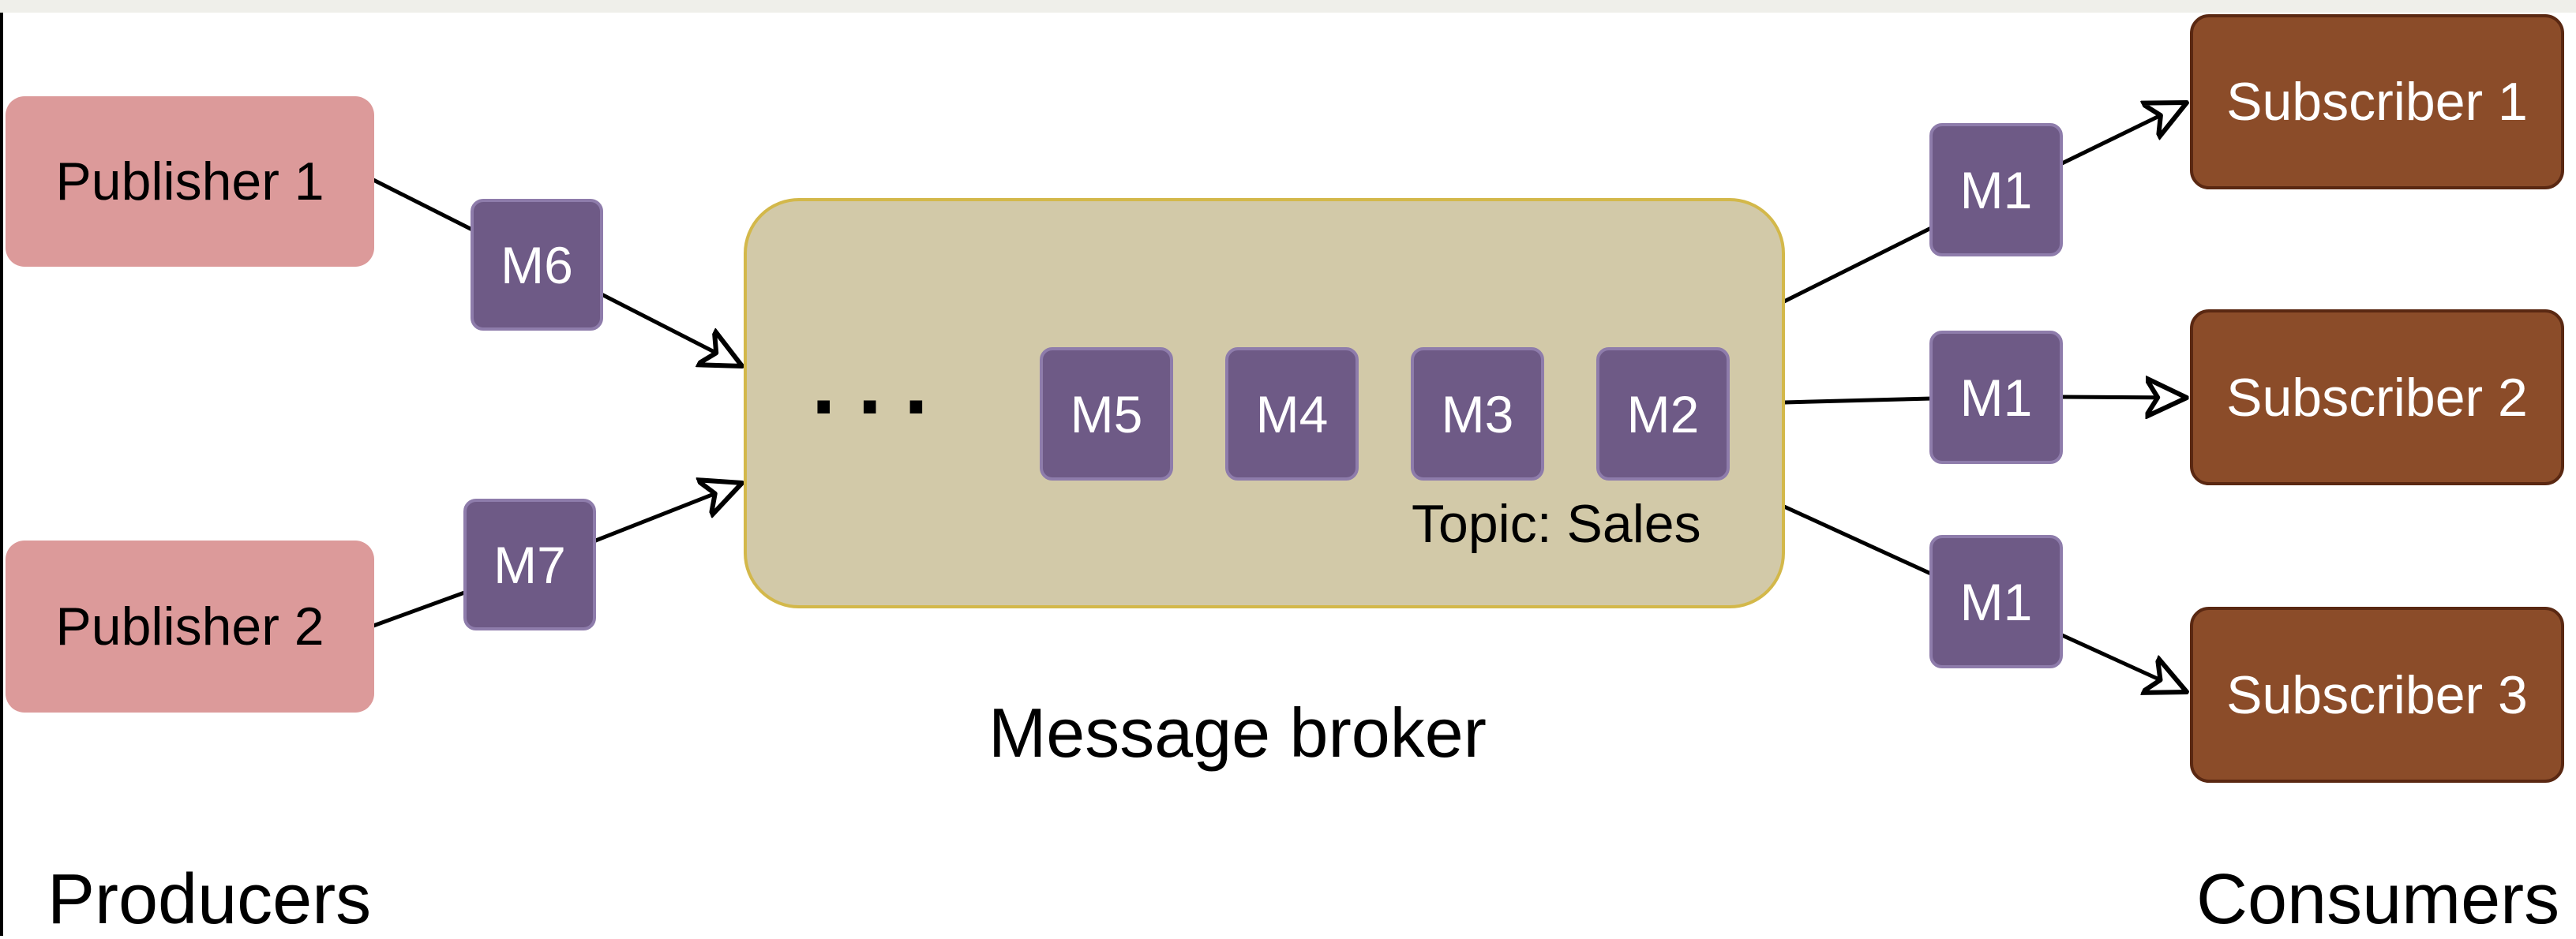  Describe the element at coordinates (1237, 733) in the screenshot. I see `broker-caption: Message broker` at that location.